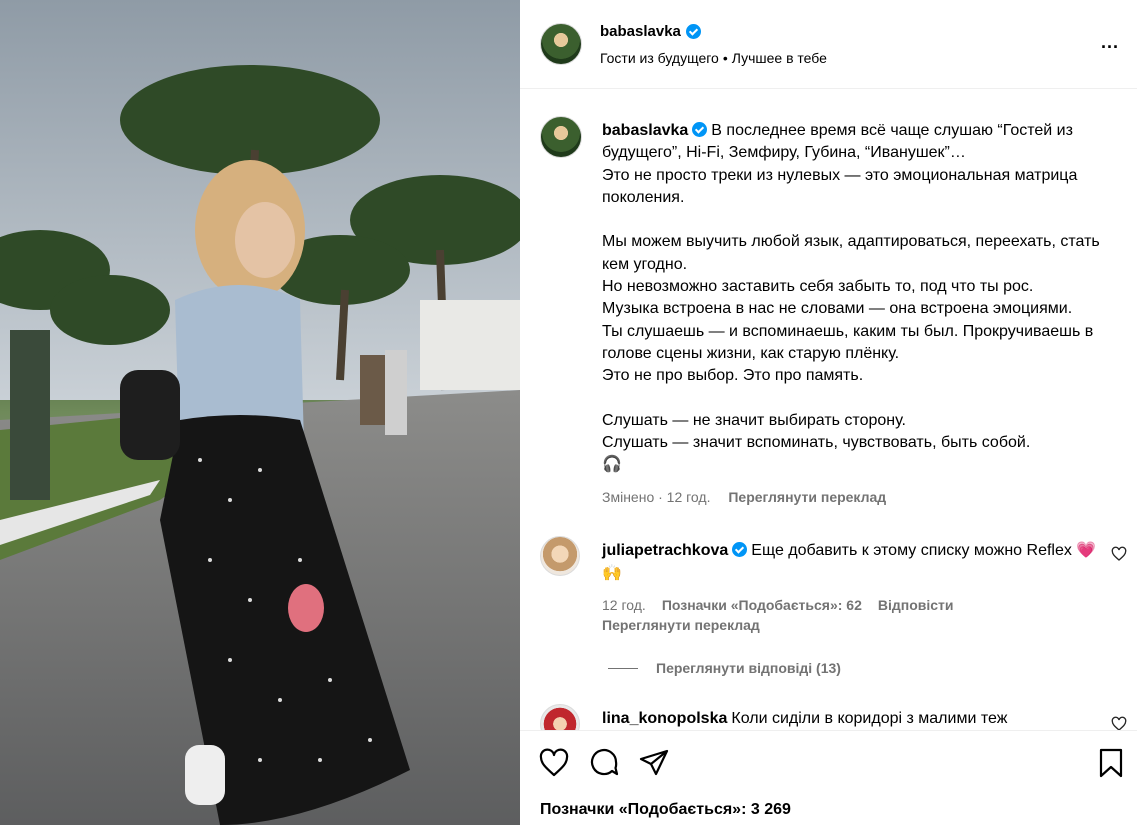 The width and height of the screenshot is (1137, 825). I want to click on heart-icon, so click(554, 763).